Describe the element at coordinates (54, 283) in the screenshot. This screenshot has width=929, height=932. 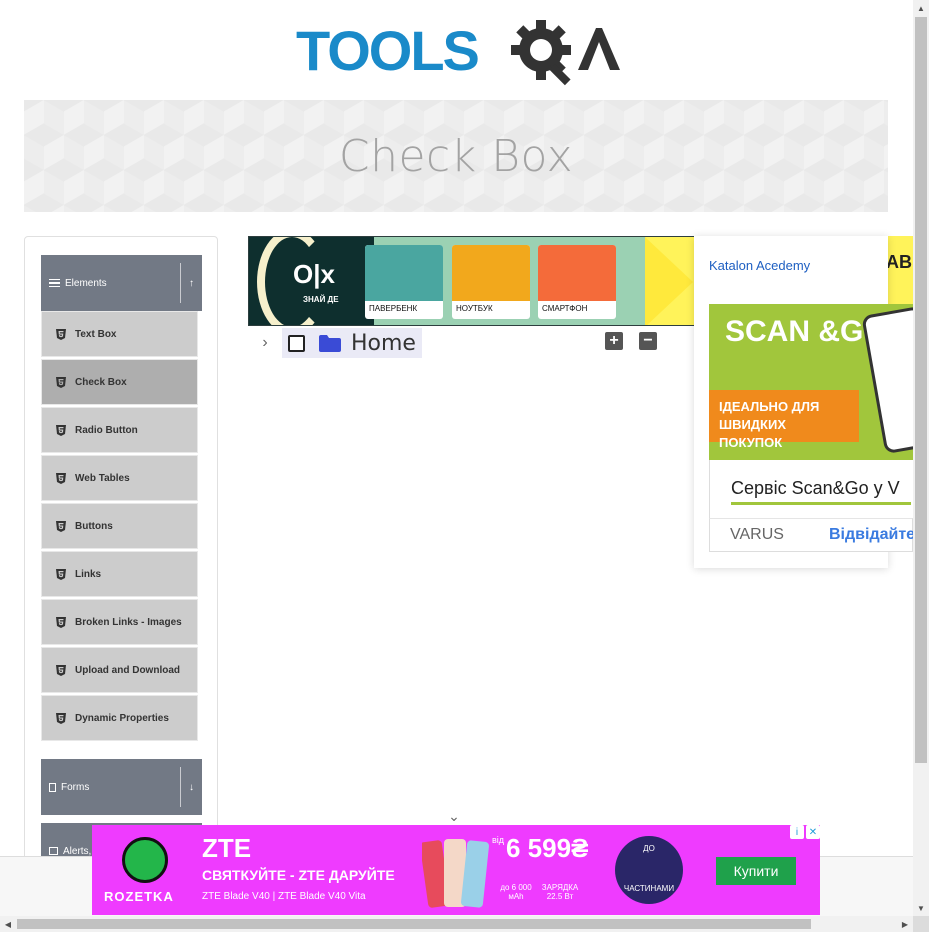
I see `menu-icon` at that location.